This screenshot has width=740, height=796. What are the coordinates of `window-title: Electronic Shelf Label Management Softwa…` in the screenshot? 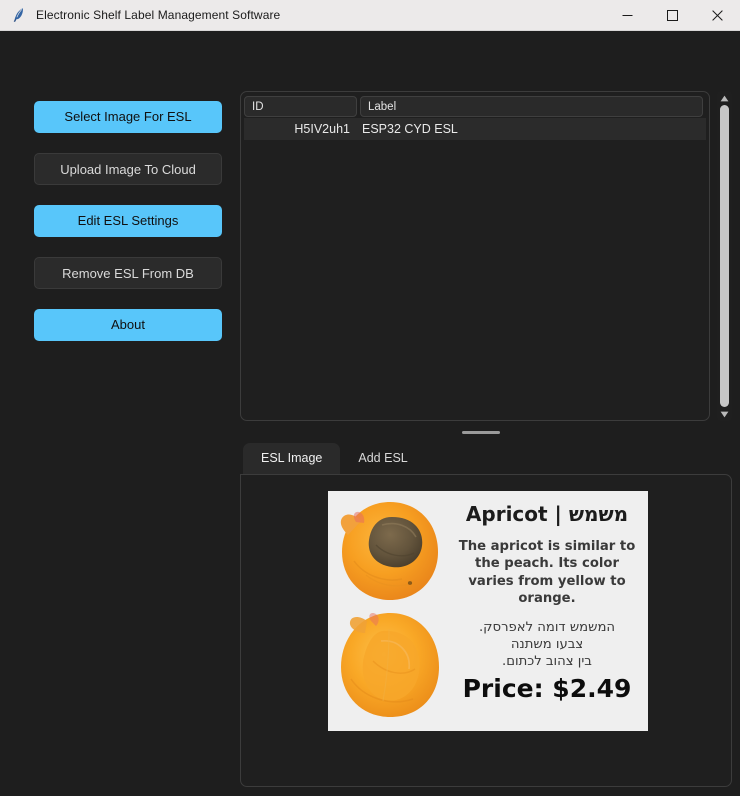 It's located at (158, 15).